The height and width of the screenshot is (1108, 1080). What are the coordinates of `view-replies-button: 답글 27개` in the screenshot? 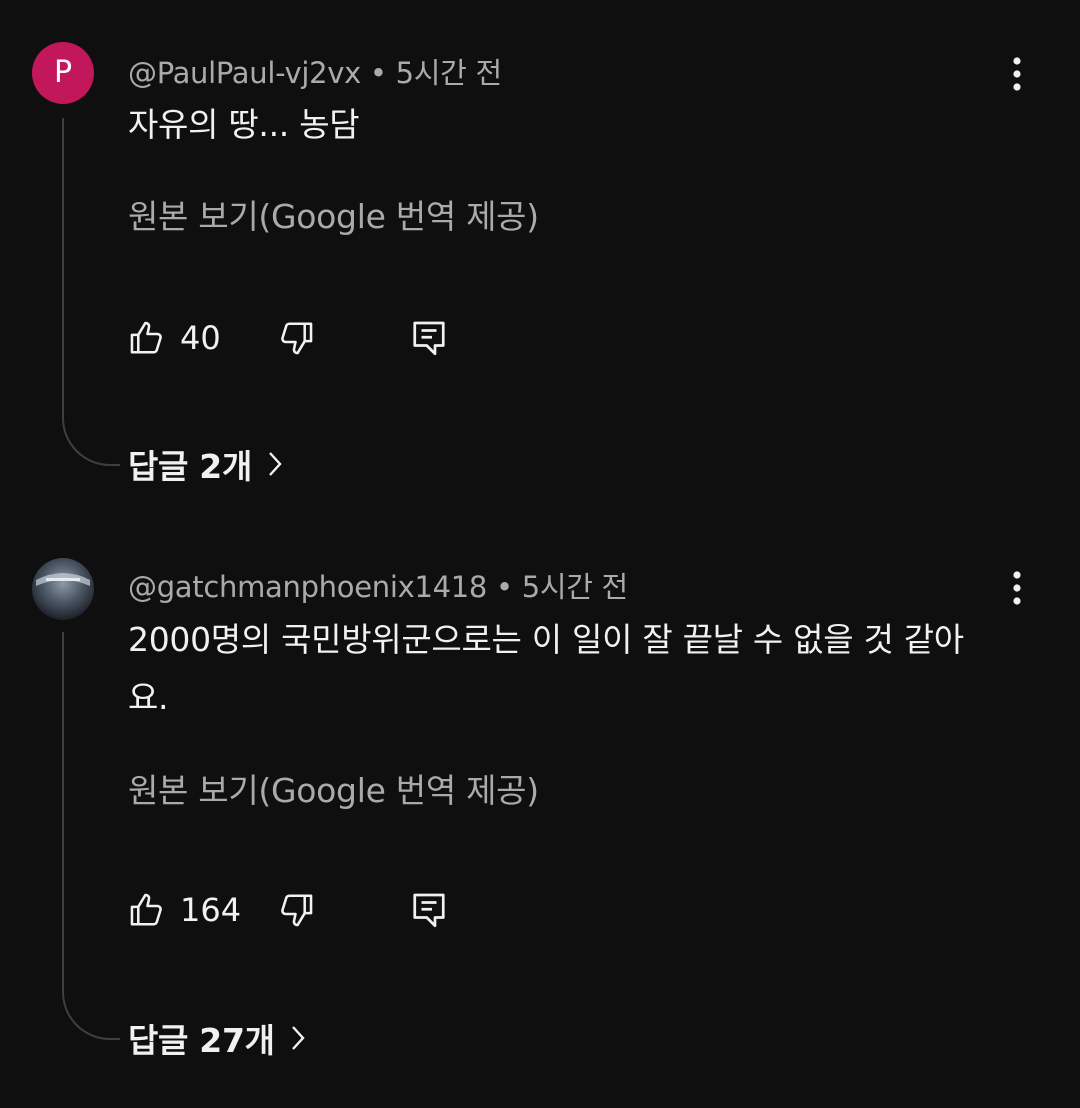 It's located at (216, 1038).